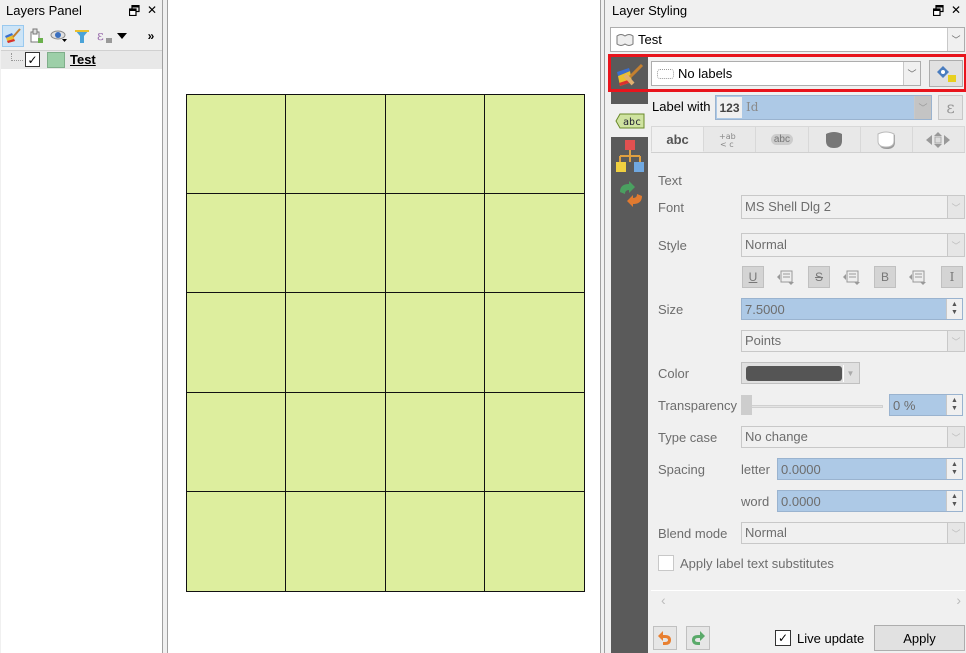 The height and width of the screenshot is (653, 966). I want to click on apply-button: Apply, so click(919, 638).